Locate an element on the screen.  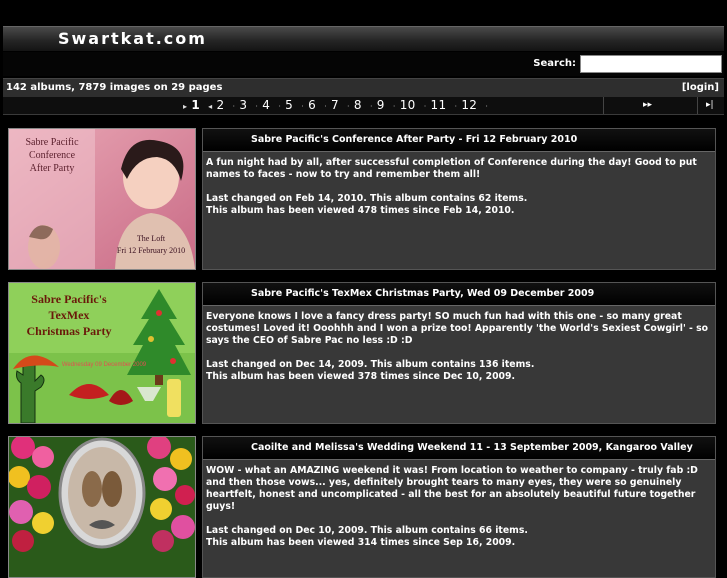
thumb-text: Sabre Pacific is located at coordinates (52, 142).